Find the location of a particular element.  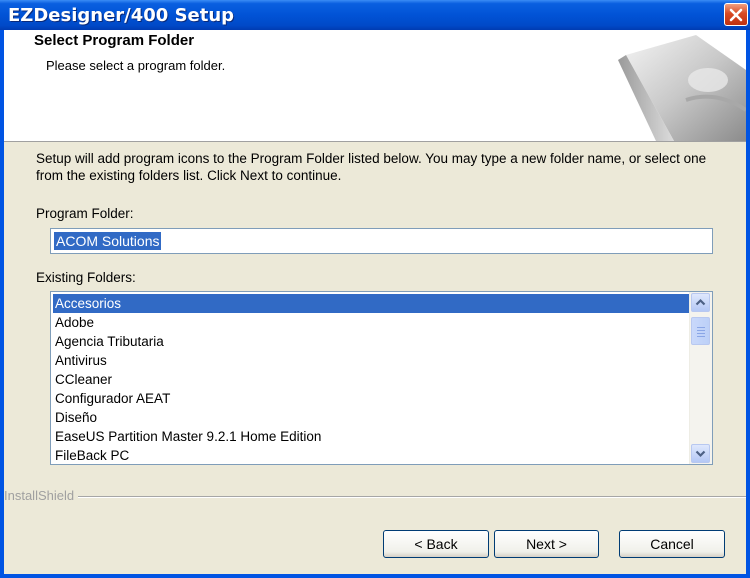

separator-line is located at coordinates (375, 497).